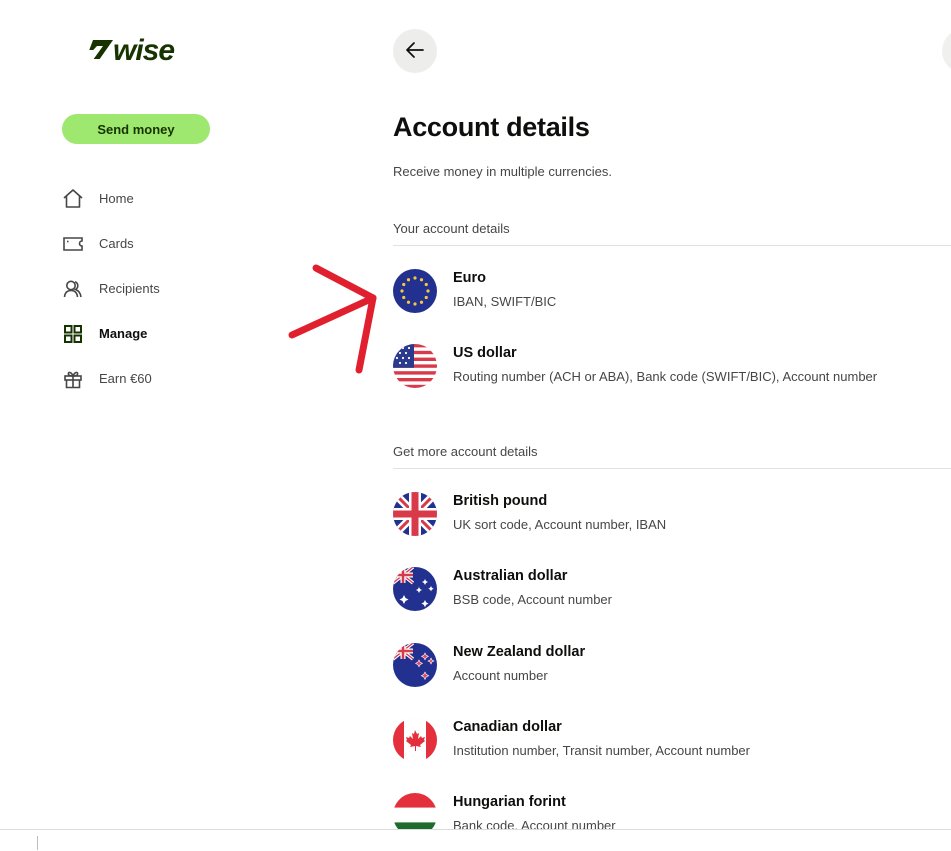 This screenshot has height=851, width=951. What do you see at coordinates (415, 589) in the screenshot?
I see `au-flag-icon` at bounding box center [415, 589].